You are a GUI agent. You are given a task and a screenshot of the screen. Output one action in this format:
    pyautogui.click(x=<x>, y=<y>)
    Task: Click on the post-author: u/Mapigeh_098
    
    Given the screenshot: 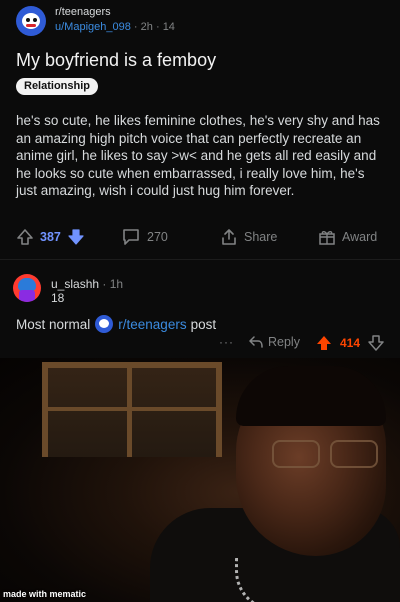 What is the action you would take?
    pyautogui.click(x=93, y=27)
    